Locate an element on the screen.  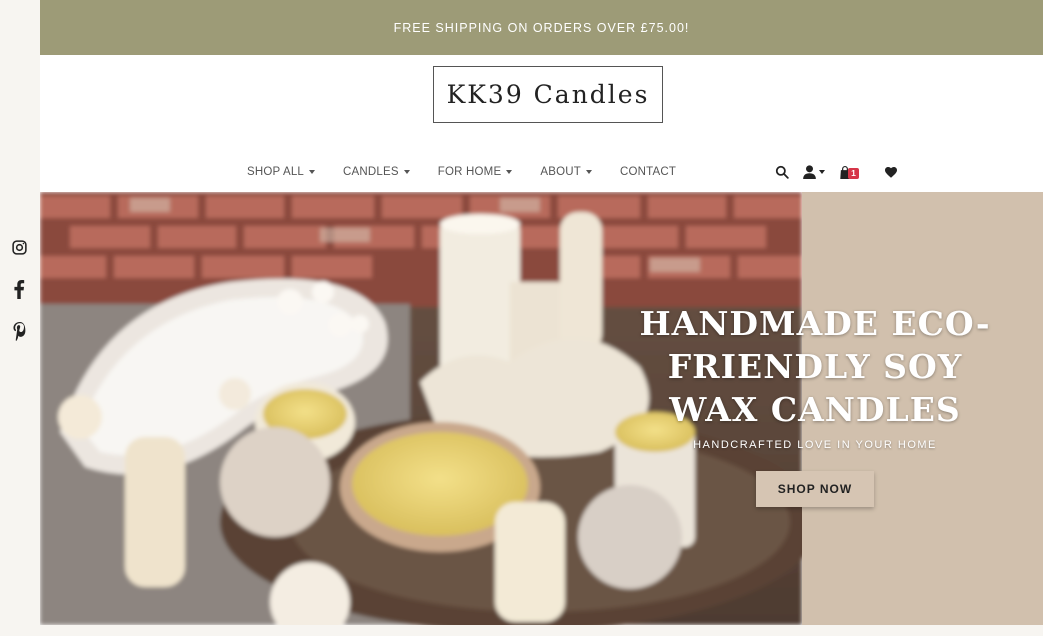
nav-label: ABOUT is located at coordinates (560, 172).